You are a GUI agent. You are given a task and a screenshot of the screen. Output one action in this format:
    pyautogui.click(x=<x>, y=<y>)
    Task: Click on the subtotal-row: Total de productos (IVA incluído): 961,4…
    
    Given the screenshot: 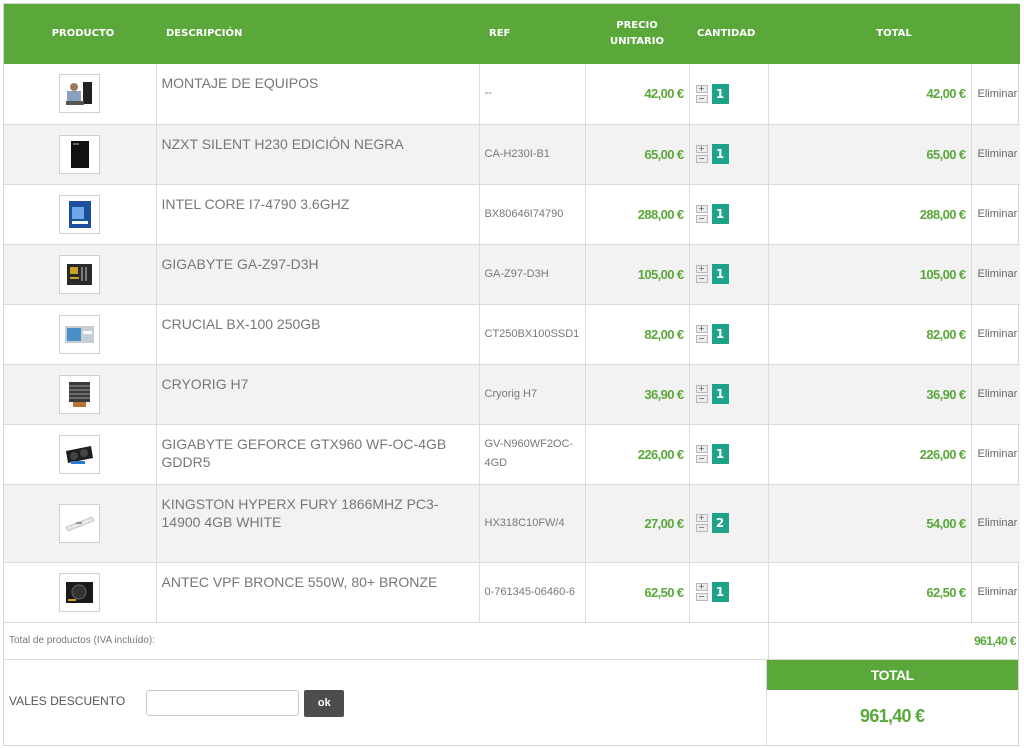 What is the action you would take?
    pyautogui.click(x=512, y=641)
    